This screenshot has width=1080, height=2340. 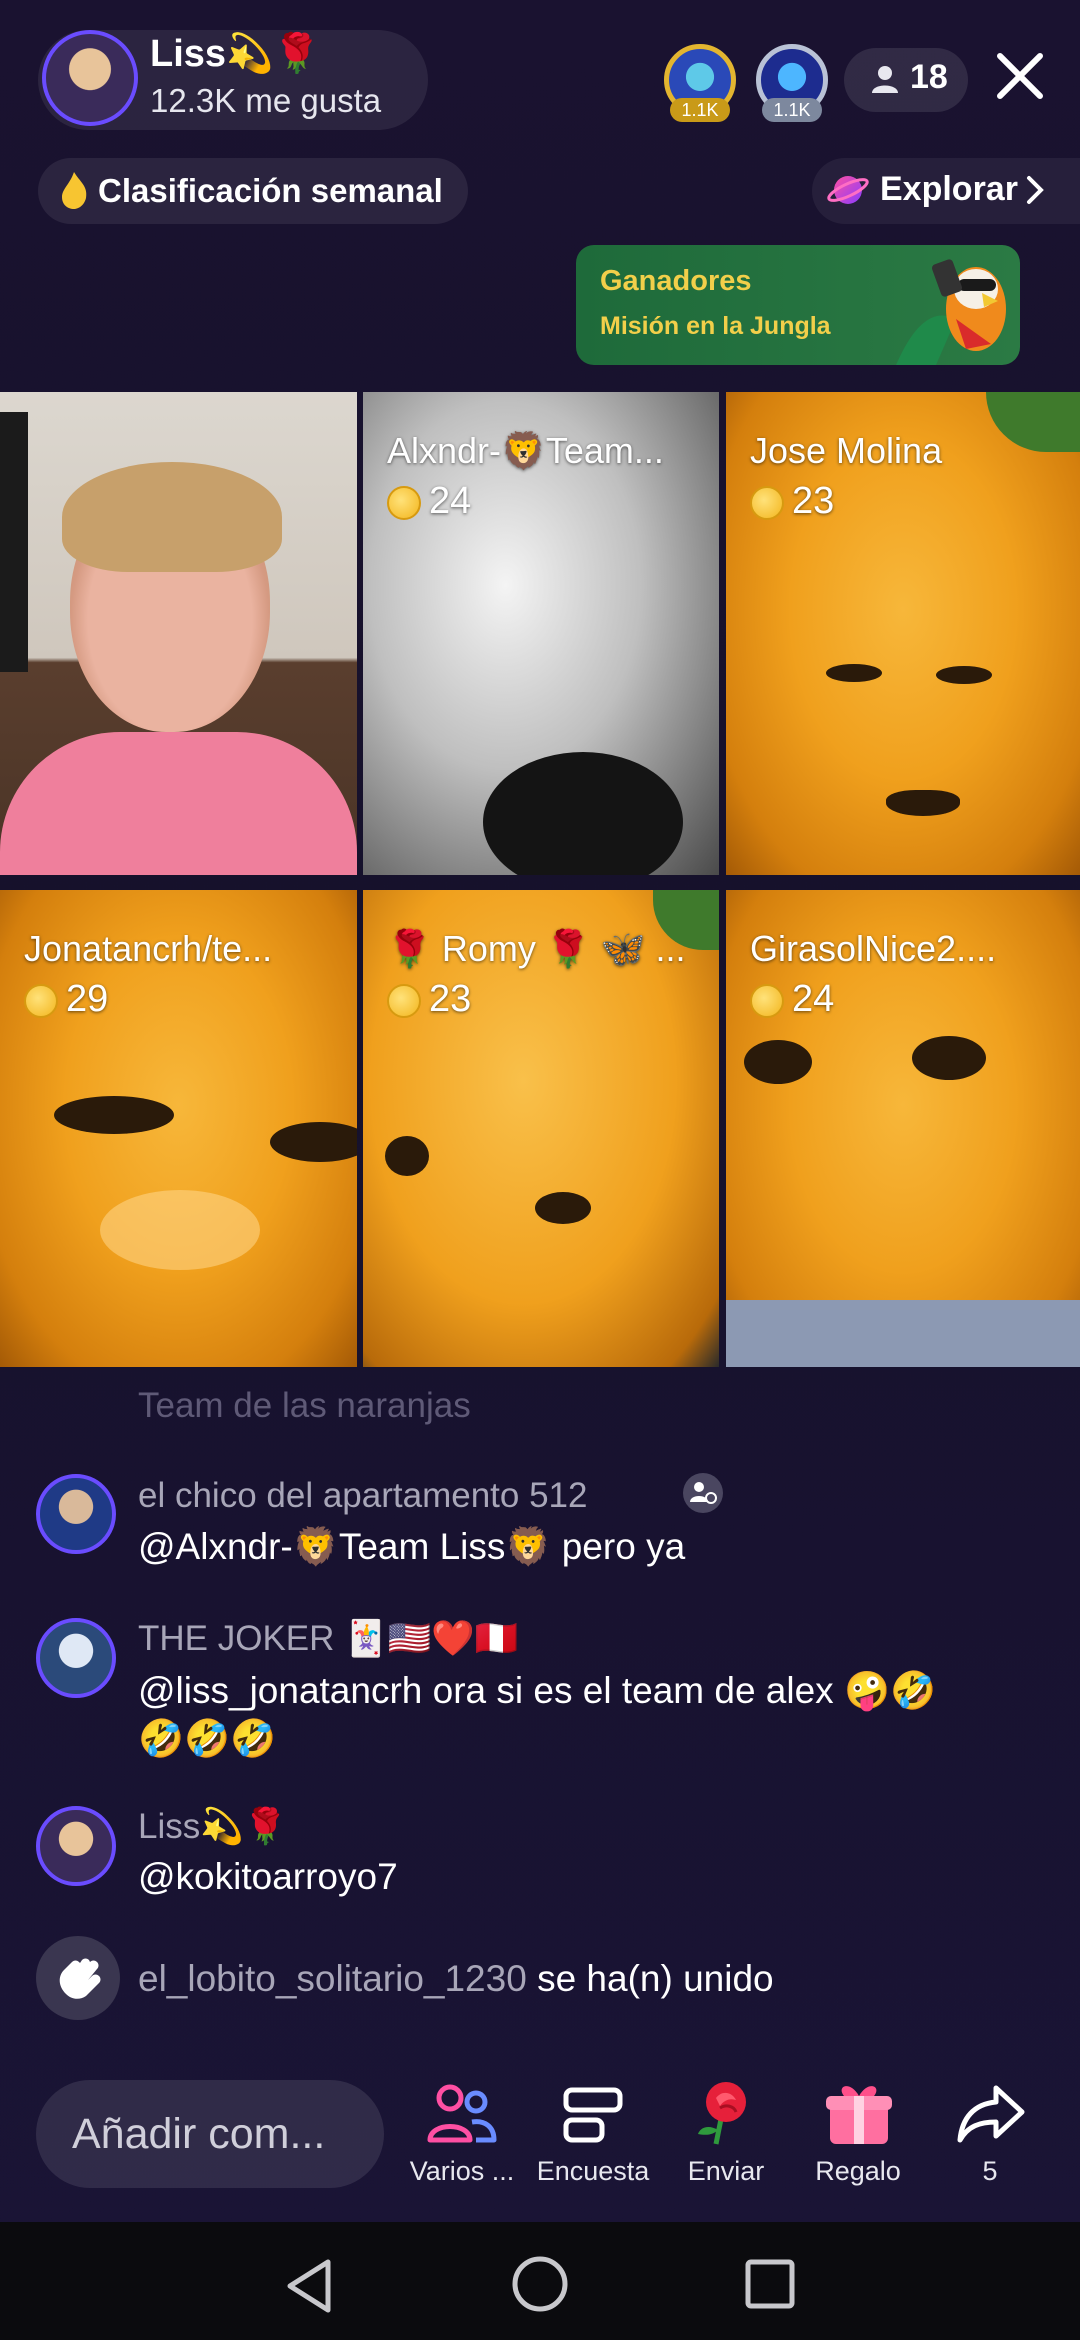 What do you see at coordinates (1020, 76) in the screenshot?
I see `close-icon` at bounding box center [1020, 76].